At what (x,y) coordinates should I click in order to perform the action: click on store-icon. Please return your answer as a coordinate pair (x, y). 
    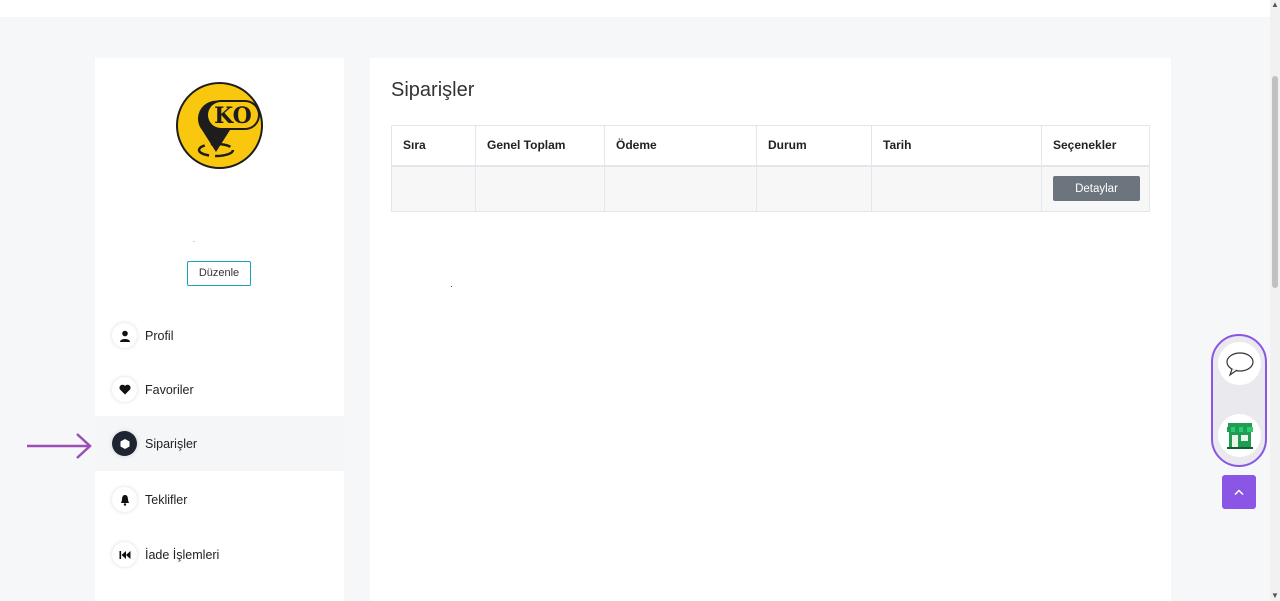
    Looking at the image, I should click on (1239, 435).